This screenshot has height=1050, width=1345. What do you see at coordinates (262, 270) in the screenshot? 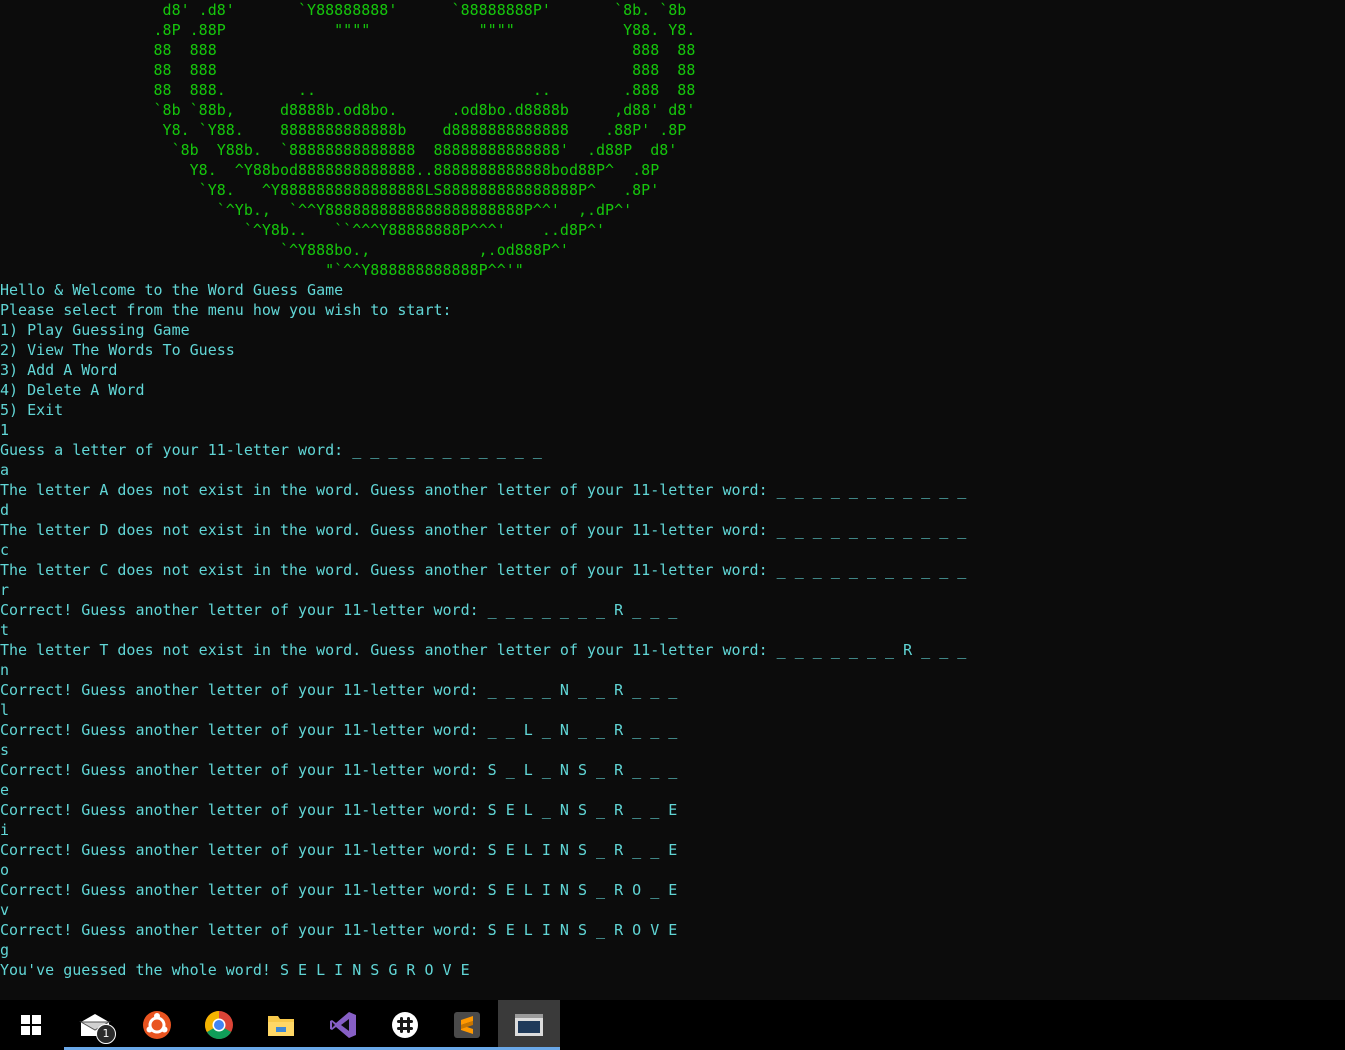
I see `ascii-art-line: "`^^Y888888888888P^^'"` at bounding box center [262, 270].